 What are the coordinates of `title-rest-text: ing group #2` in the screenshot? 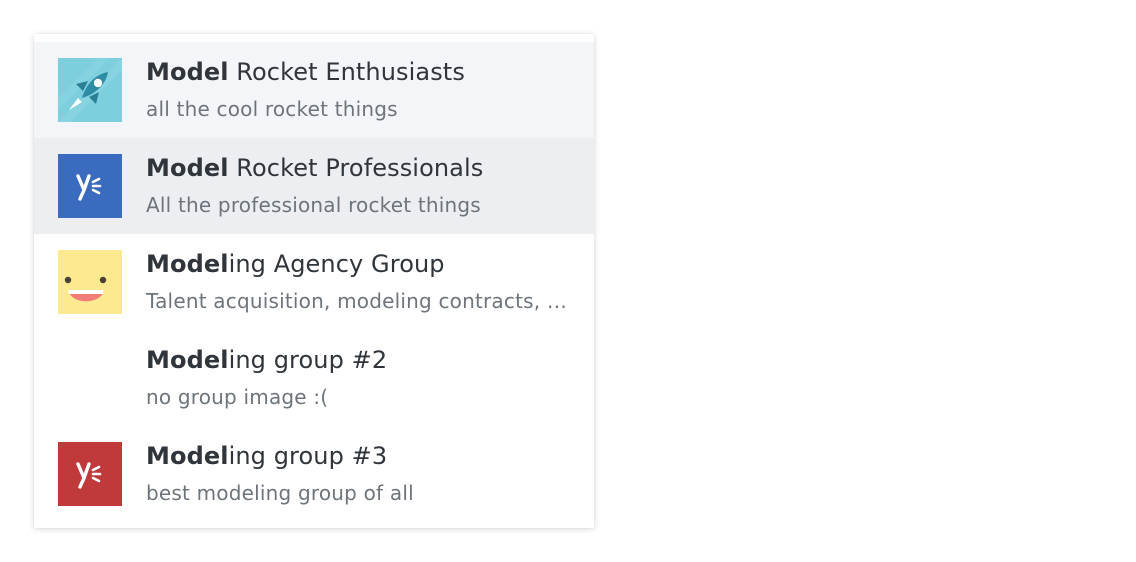 It's located at (308, 360).